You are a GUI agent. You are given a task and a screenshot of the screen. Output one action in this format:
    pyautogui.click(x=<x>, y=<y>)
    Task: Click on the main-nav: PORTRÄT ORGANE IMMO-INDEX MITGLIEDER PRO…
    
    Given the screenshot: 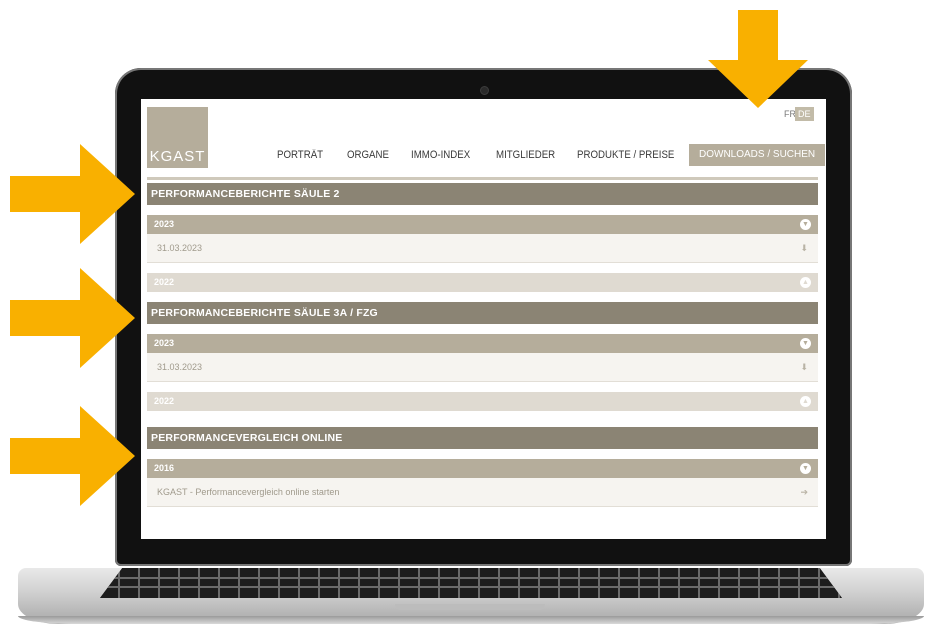 What is the action you would take?
    pyautogui.click(x=483, y=155)
    